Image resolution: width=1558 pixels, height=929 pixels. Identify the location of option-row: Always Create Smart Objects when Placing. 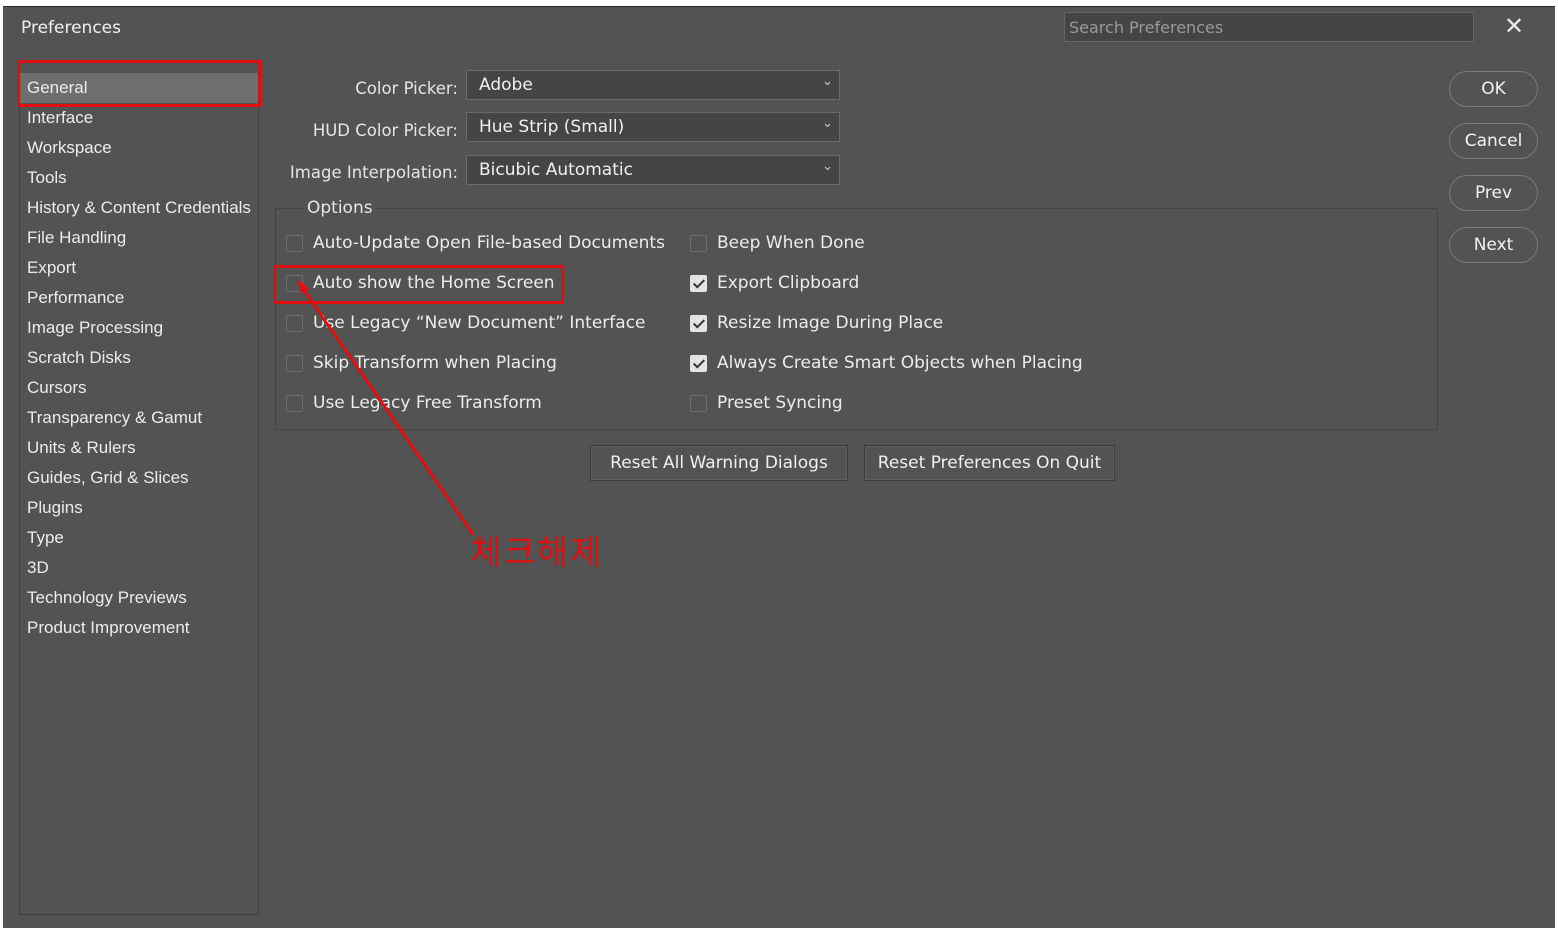
(886, 363).